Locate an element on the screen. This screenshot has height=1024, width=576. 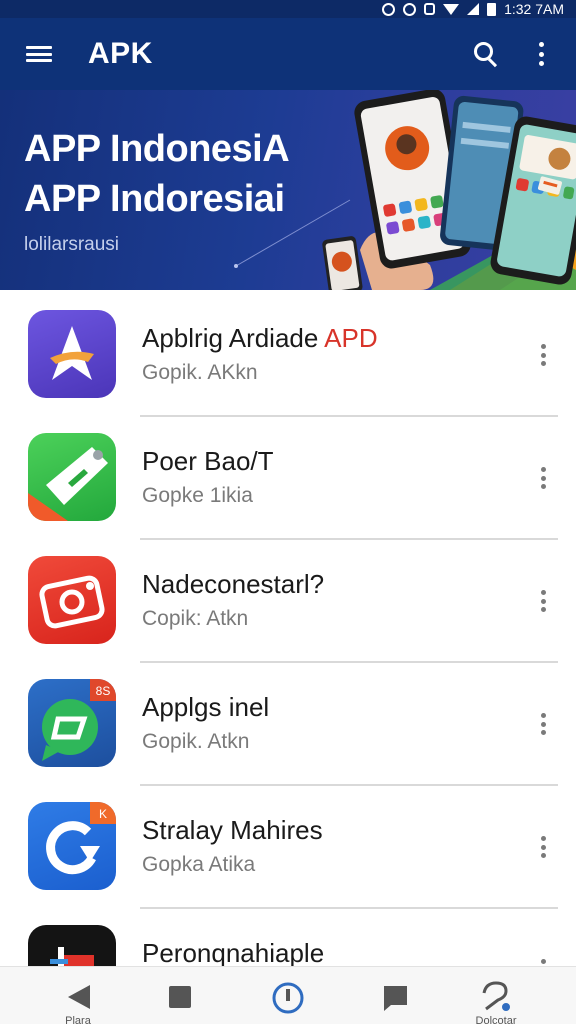
badge-text: K is located at coordinates (103, 814).